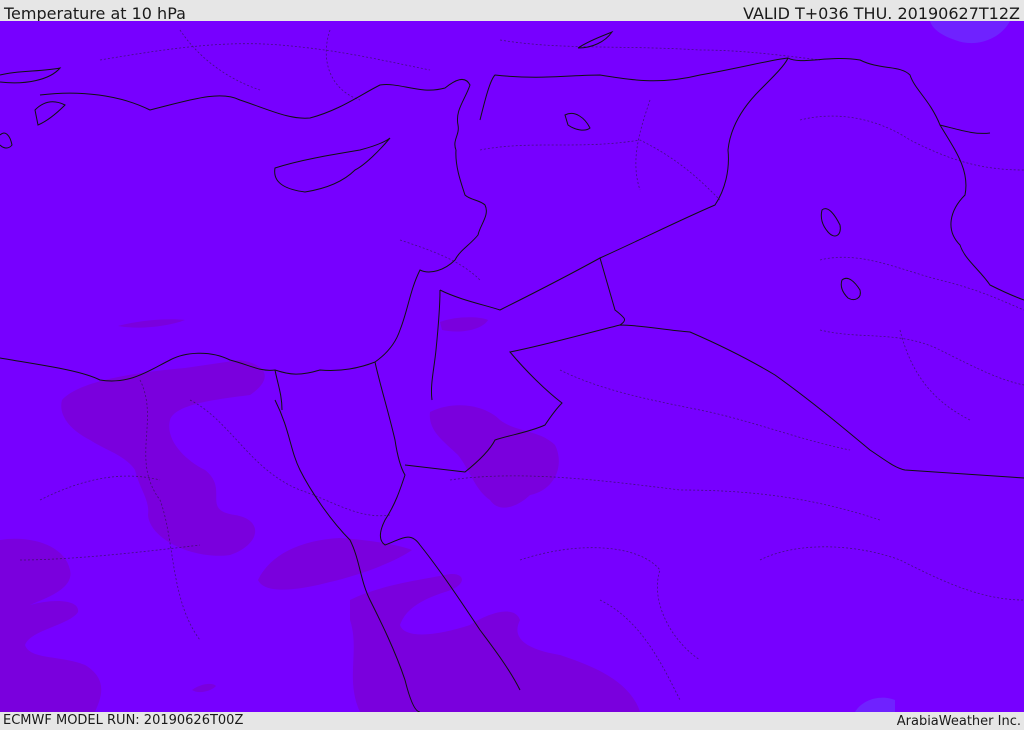 The image size is (1024, 730). I want to click on credit-text: ArabiaWeather Inc., so click(958, 721).